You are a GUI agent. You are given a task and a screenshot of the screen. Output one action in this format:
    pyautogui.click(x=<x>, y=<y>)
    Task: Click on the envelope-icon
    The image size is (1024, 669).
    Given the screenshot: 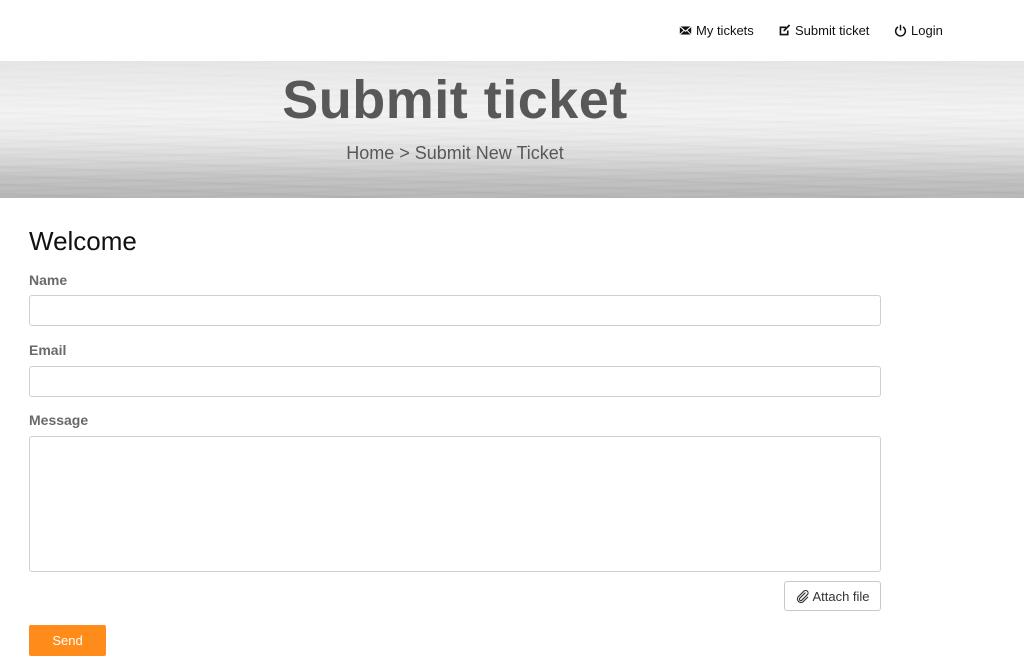 What is the action you would take?
    pyautogui.click(x=685, y=30)
    